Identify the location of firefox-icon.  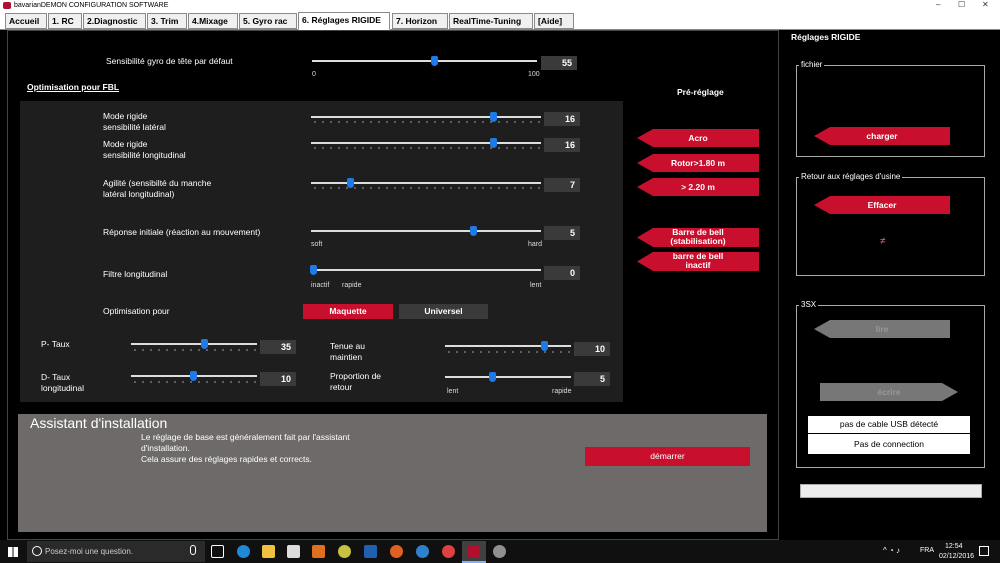
(396, 551).